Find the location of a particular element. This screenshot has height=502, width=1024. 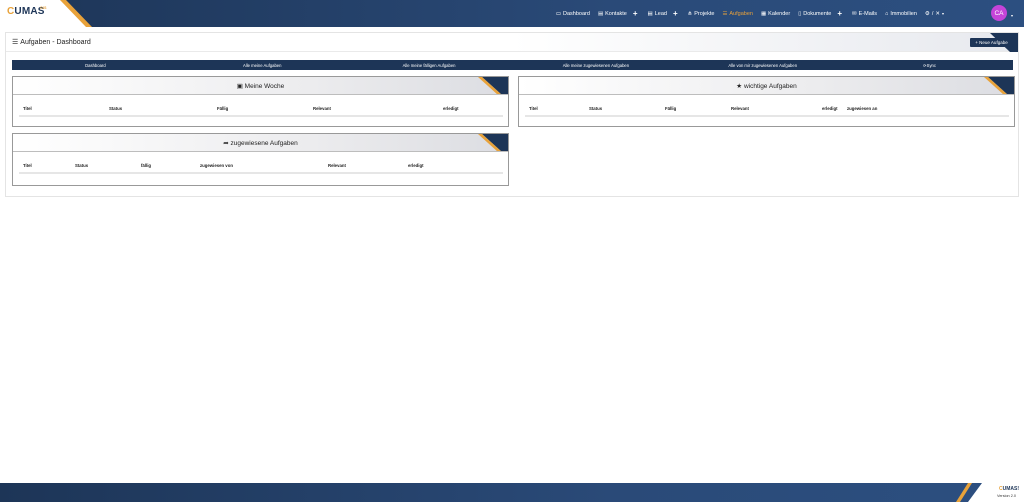

new-task-button: + Neue Aufgabe is located at coordinates (991, 42).